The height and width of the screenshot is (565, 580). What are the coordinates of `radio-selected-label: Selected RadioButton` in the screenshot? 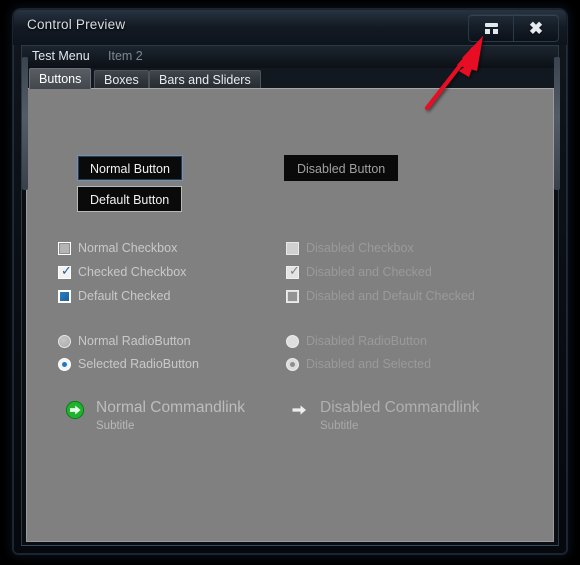 It's located at (138, 364).